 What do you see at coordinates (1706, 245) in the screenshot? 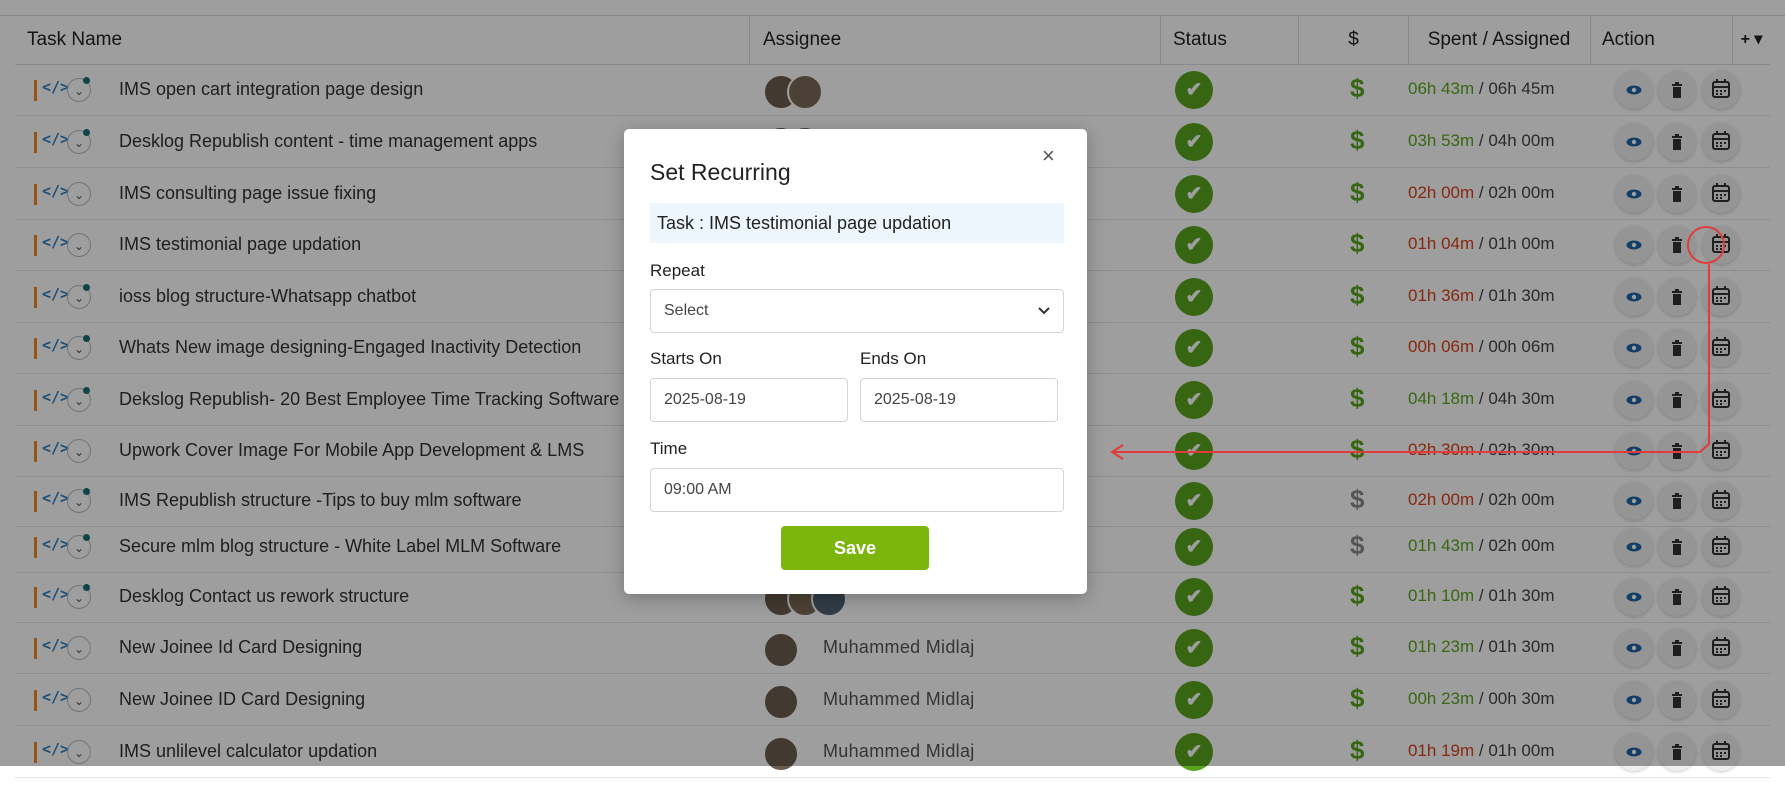
I see `annotation-circle` at bounding box center [1706, 245].